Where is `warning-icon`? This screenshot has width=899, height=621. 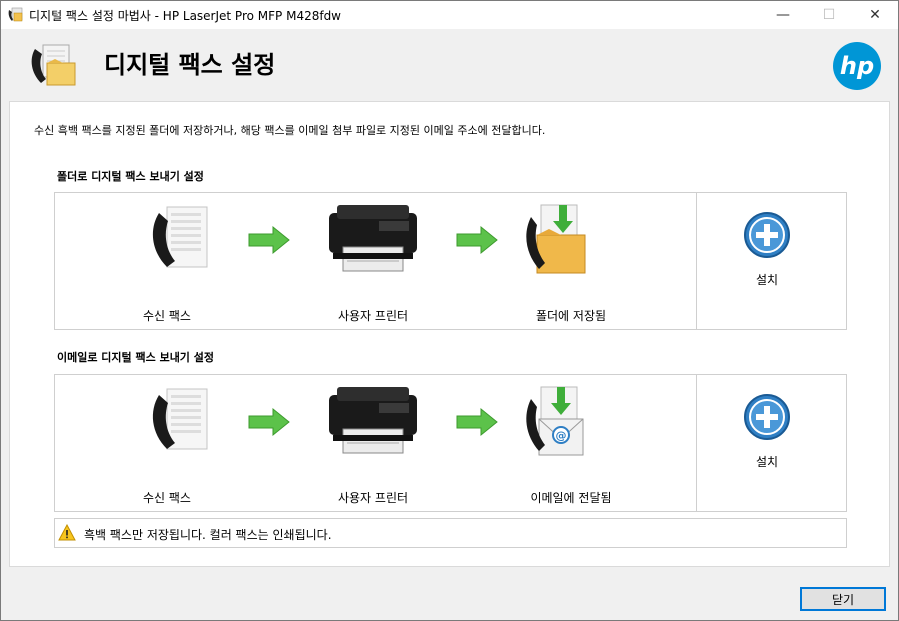
warning-icon is located at coordinates (67, 532).